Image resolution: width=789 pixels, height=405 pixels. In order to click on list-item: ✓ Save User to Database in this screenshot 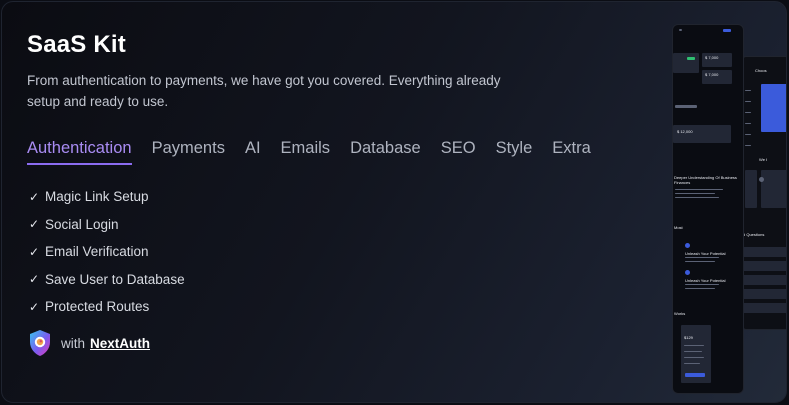, I will do `click(107, 280)`.